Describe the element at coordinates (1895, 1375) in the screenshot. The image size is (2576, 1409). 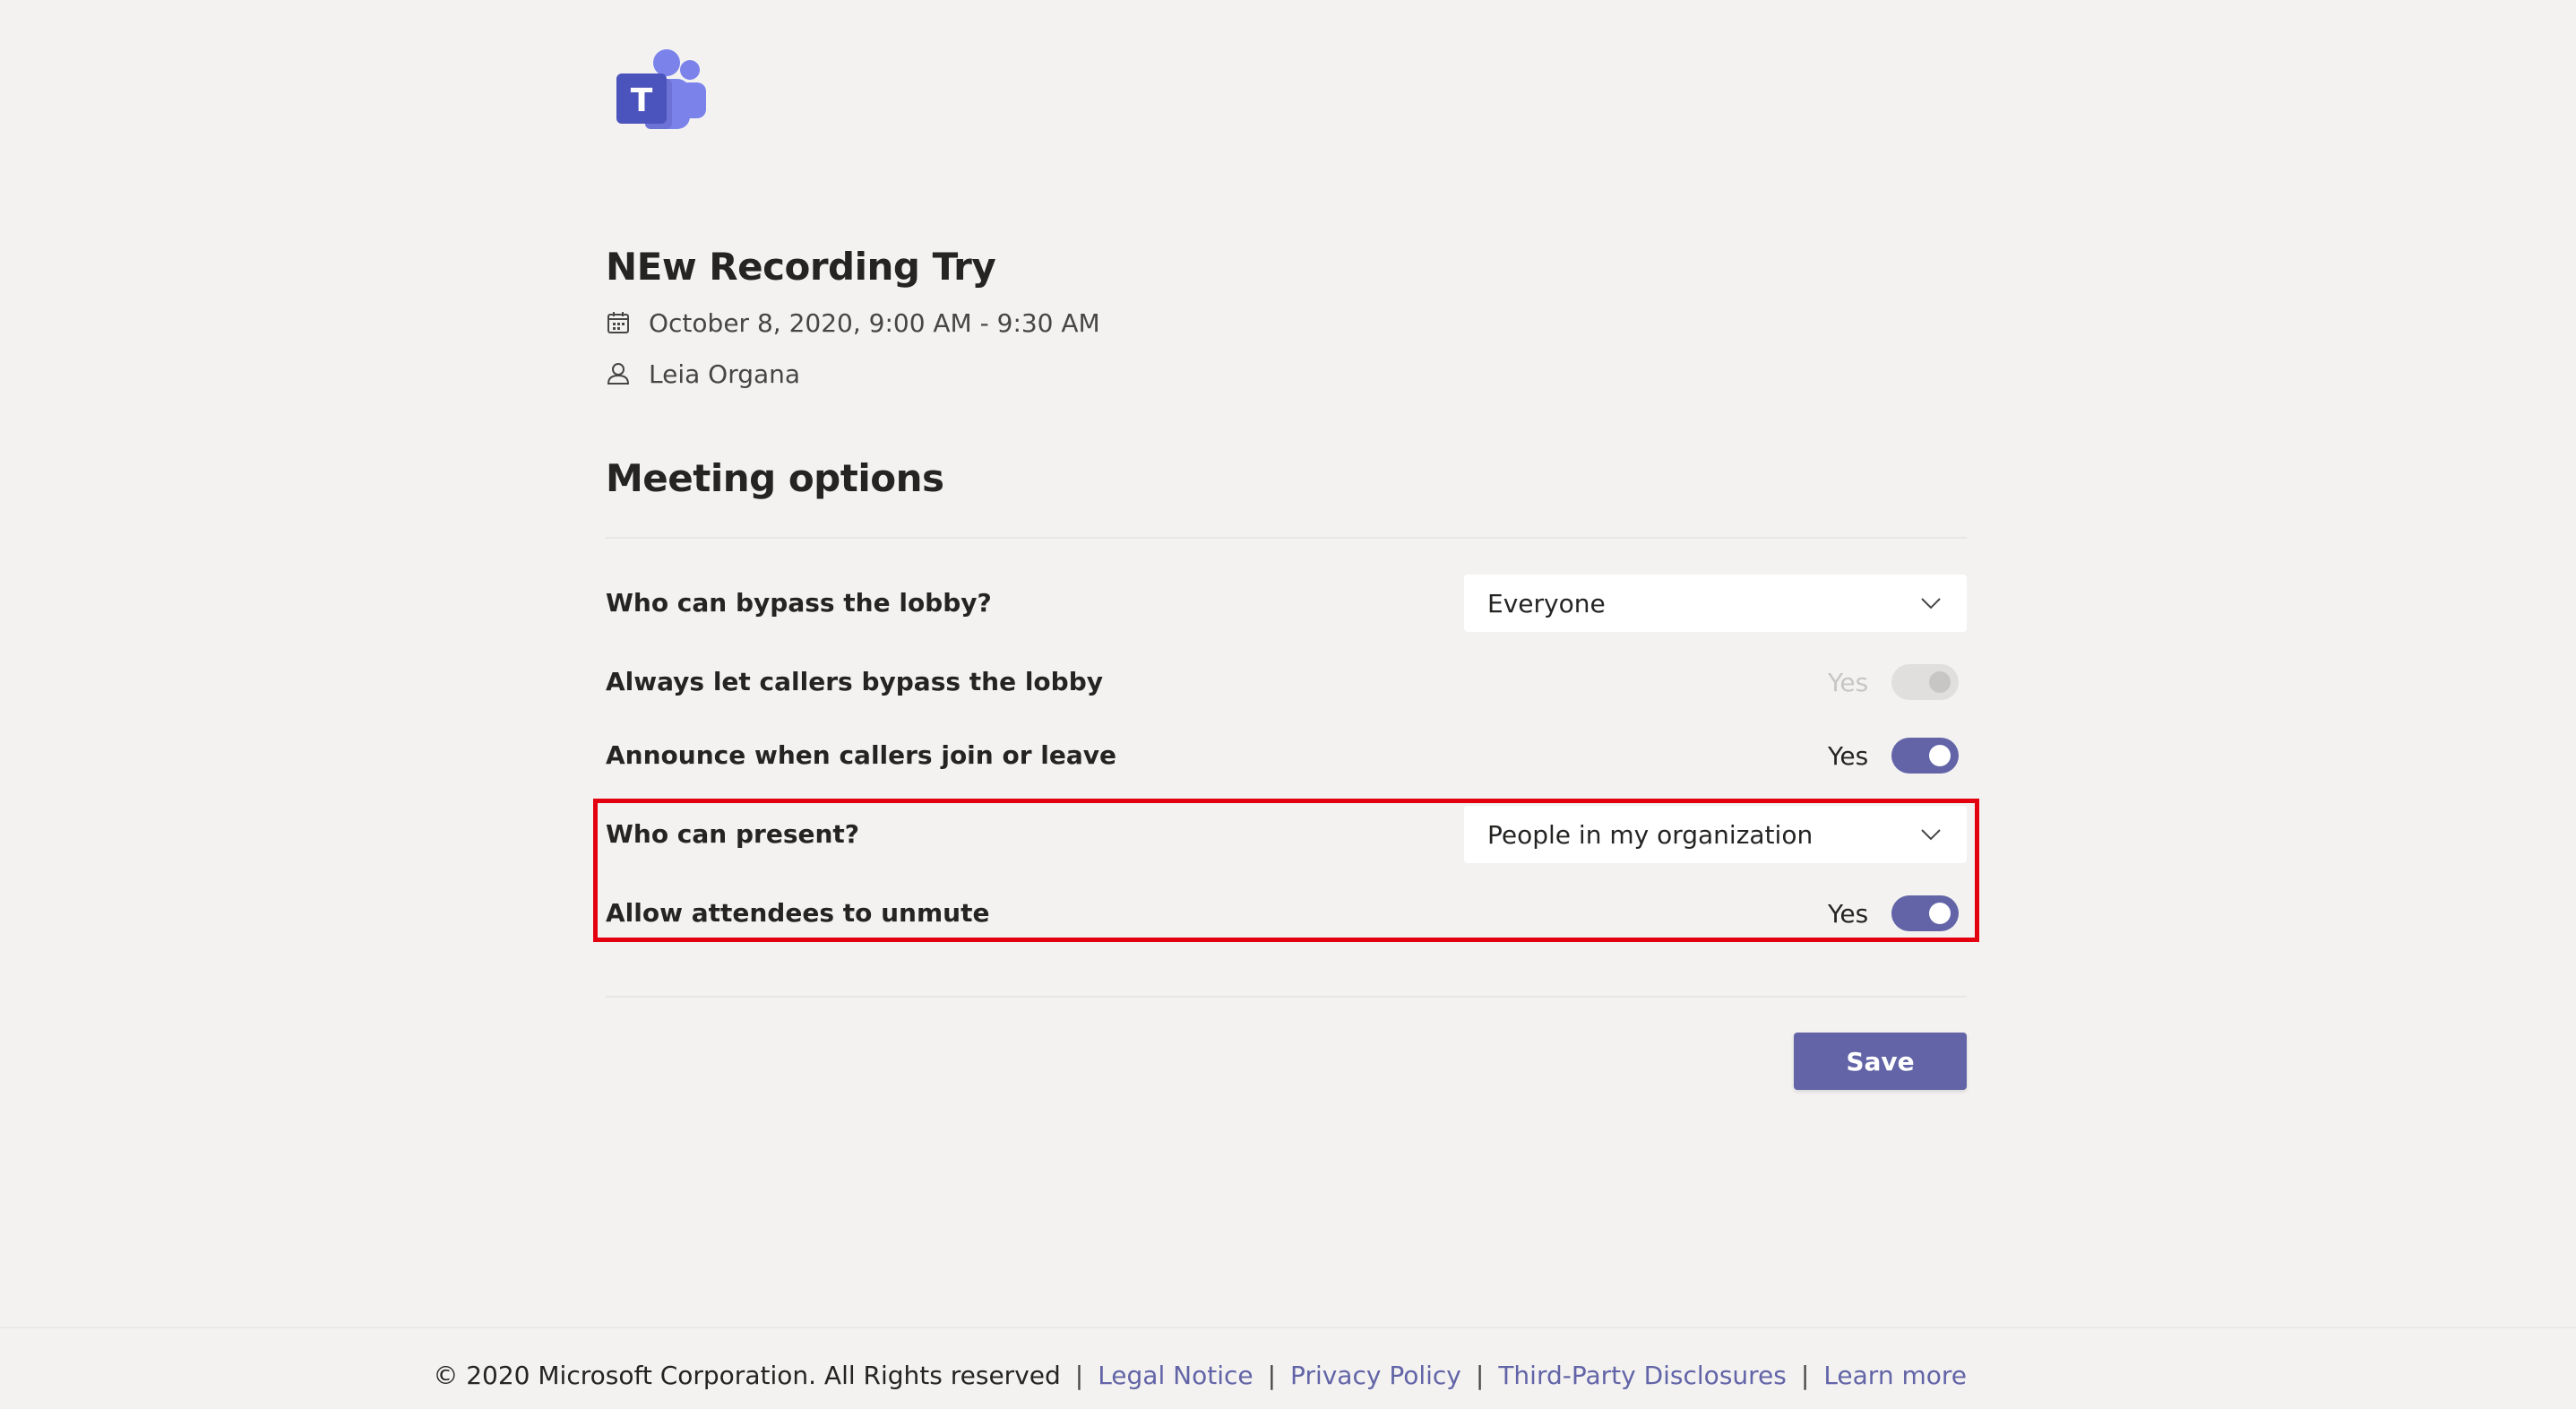
I see `learn-more-link: Learn more` at that location.